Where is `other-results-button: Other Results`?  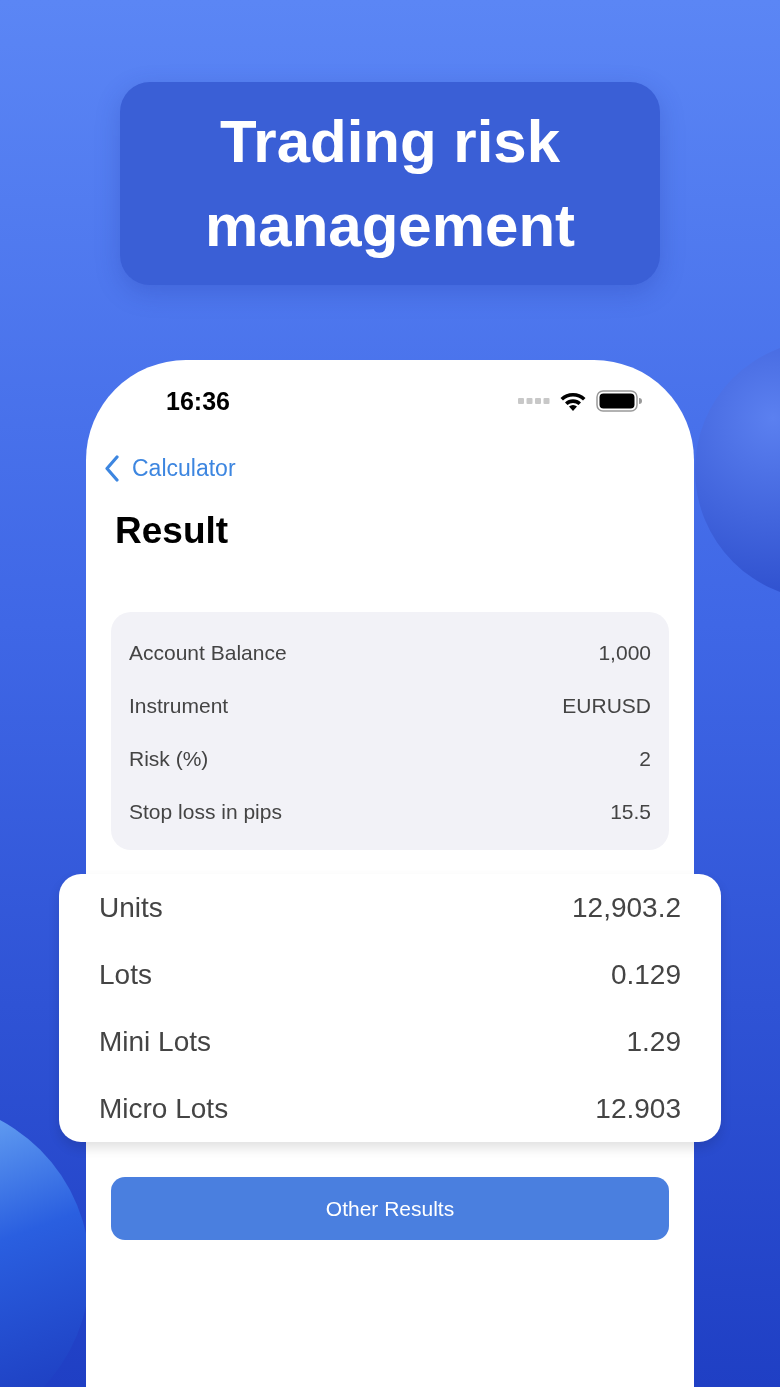
other-results-button: Other Results is located at coordinates (390, 1208).